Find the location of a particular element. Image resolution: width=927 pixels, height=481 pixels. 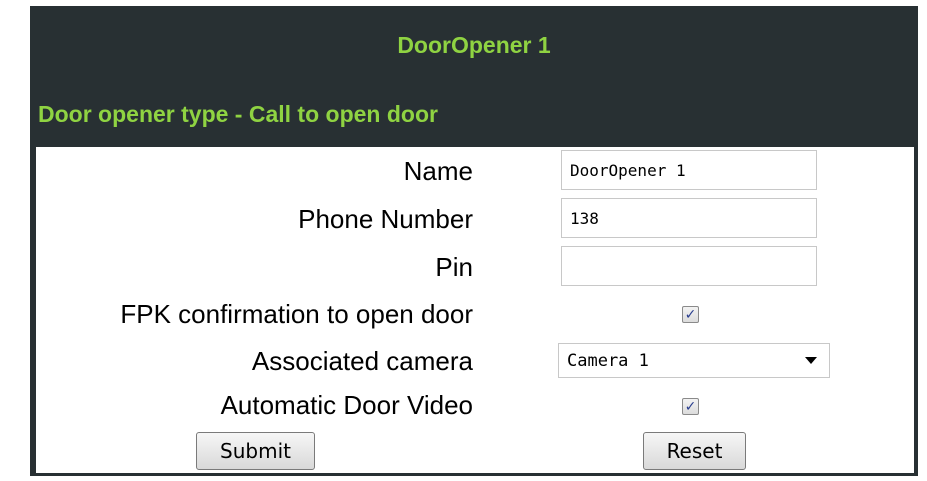

associated-camera-label: Associated camera is located at coordinates (362, 361).